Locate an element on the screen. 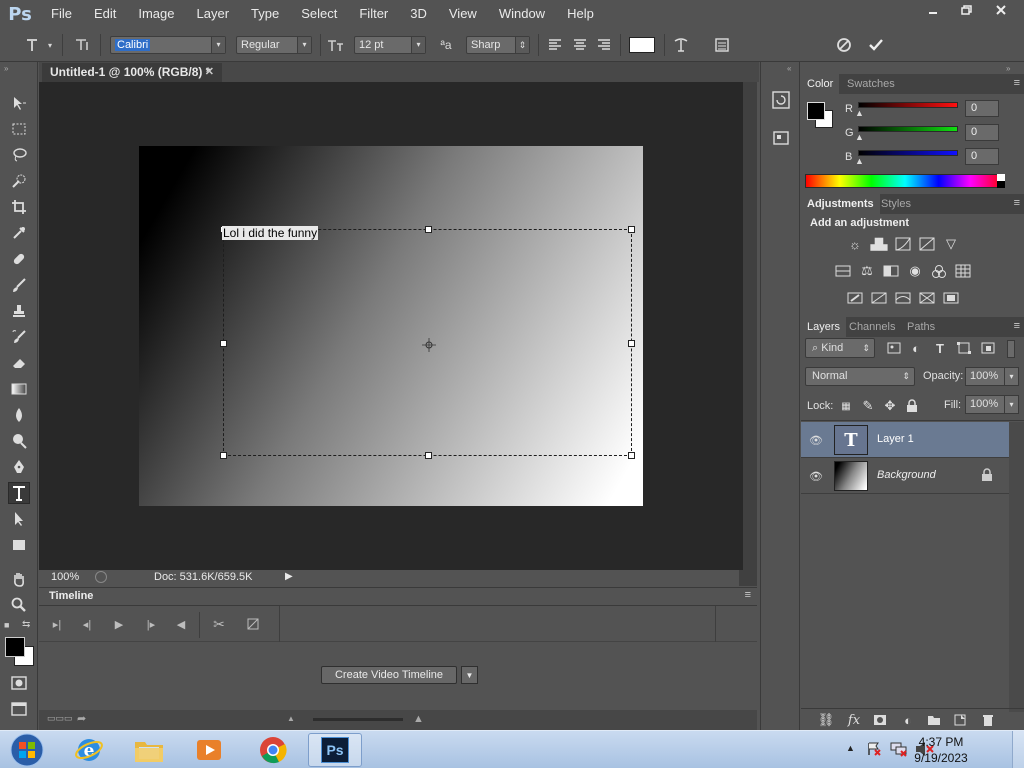 This screenshot has width=1024, height=768. channel-b-slider is located at coordinates (908, 153).